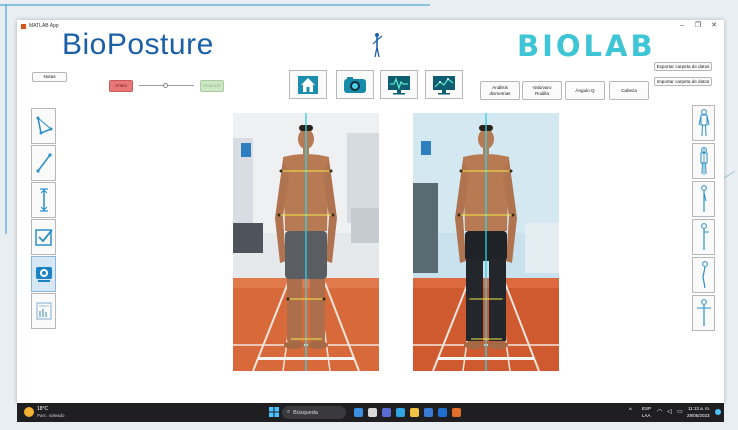 The height and width of the screenshot is (430, 738). What do you see at coordinates (386, 412) in the screenshot?
I see `teams-icon` at bounding box center [386, 412].